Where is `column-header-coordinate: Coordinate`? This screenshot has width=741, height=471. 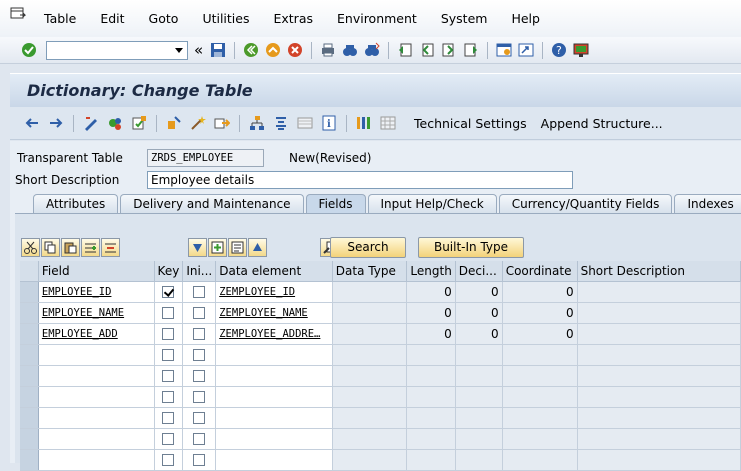 column-header-coordinate: Coordinate is located at coordinates (540, 271).